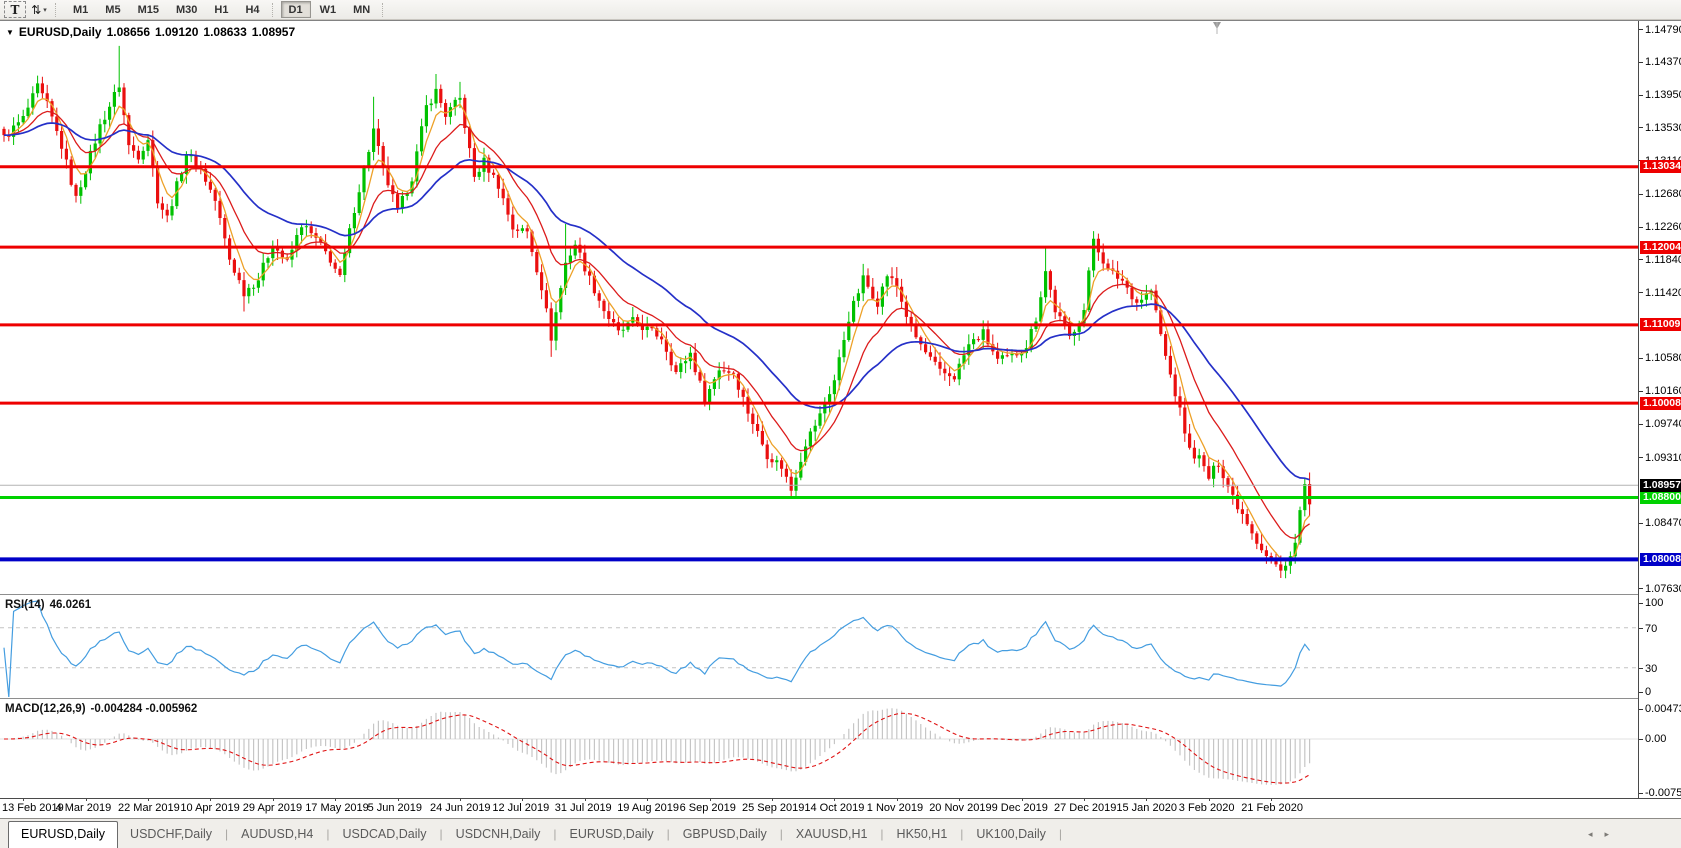 This screenshot has width=1681, height=848. I want to click on date-label: 15 Jan 2020, so click(1146, 808).